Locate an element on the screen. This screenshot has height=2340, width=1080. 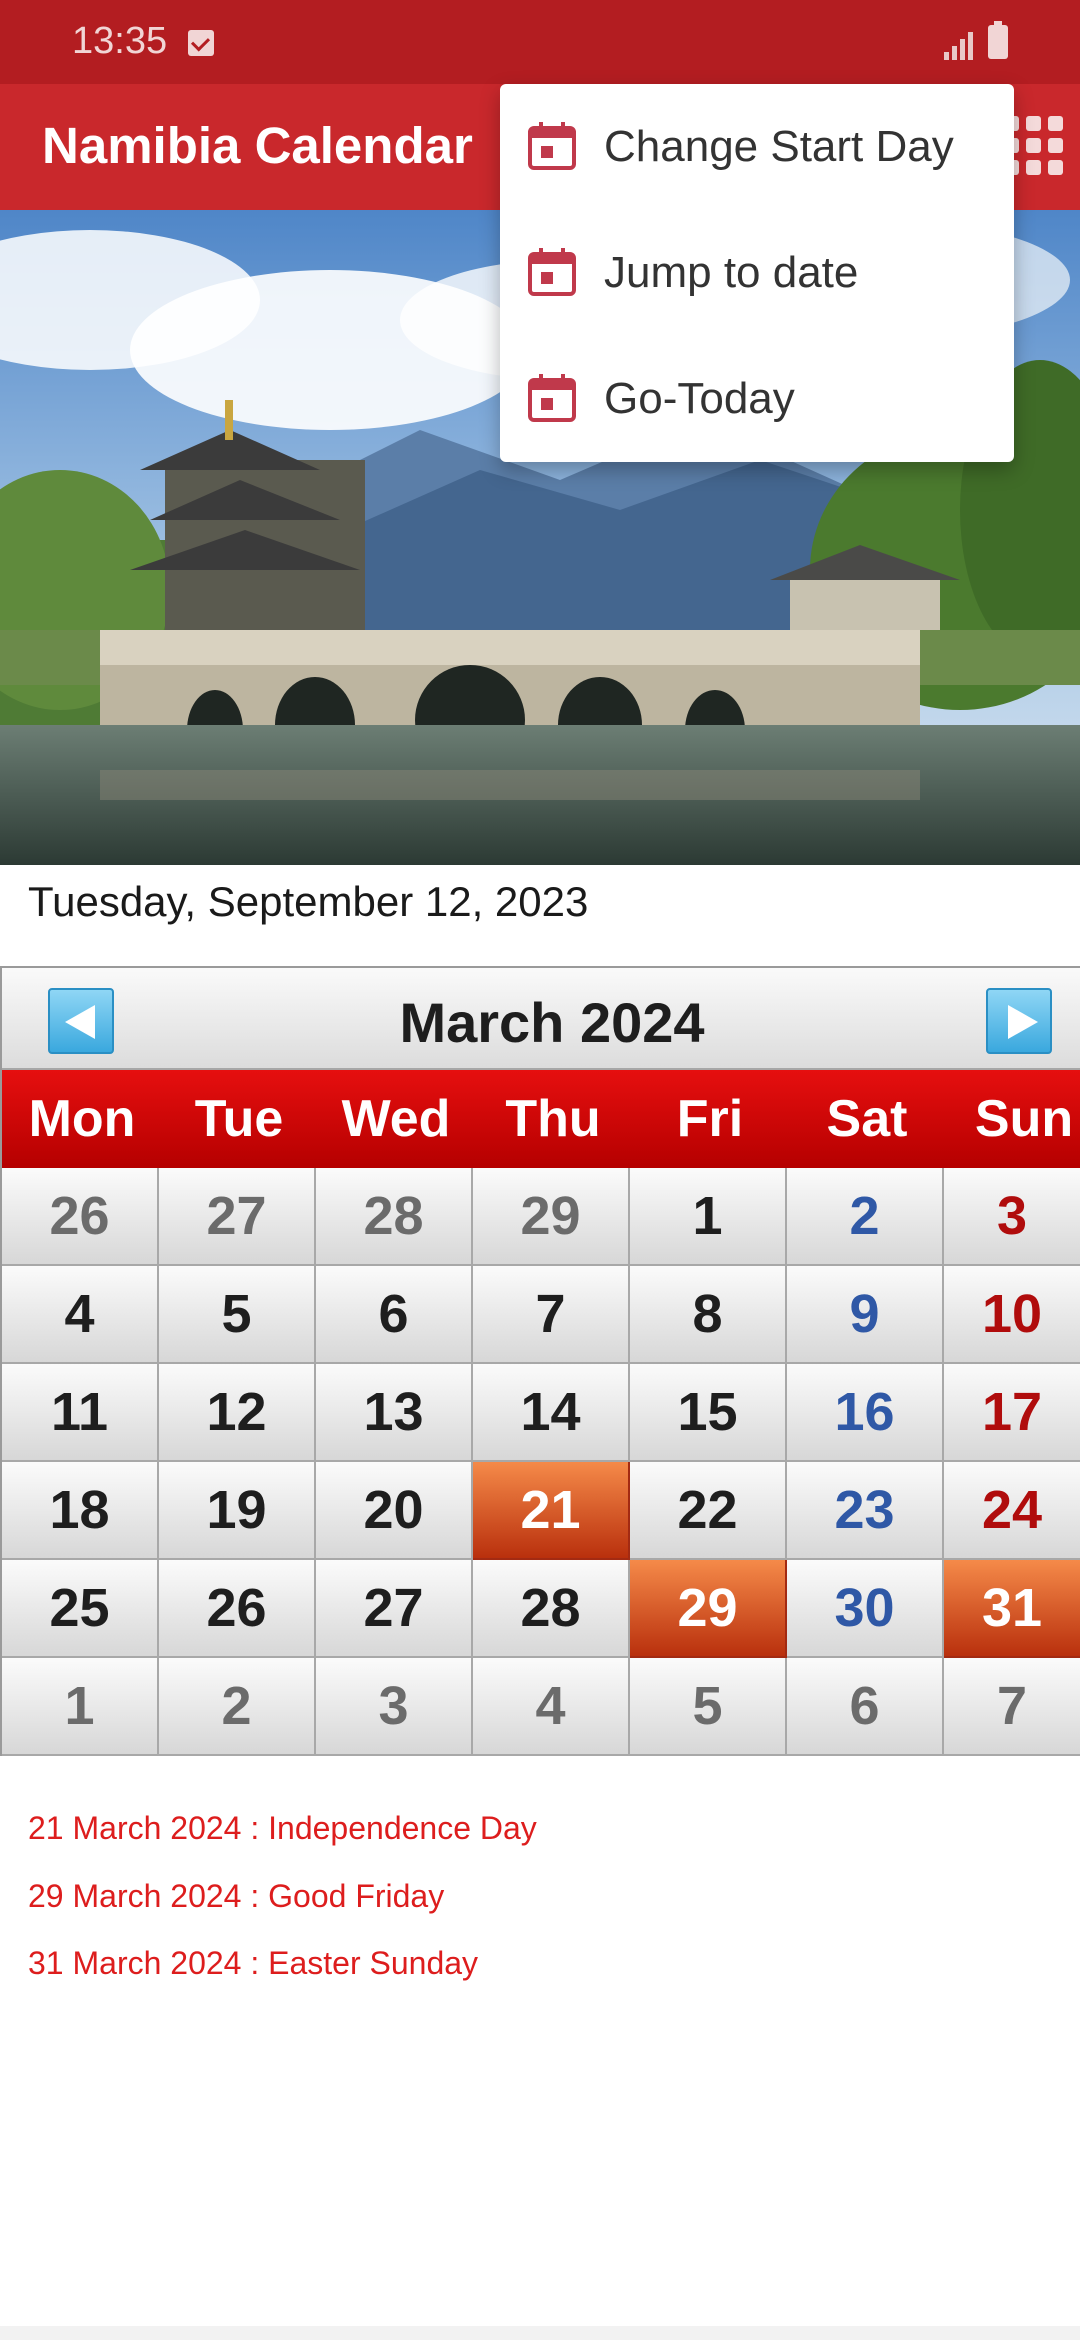
menu-item-label: Change Start Day is located at coordinates (779, 146).